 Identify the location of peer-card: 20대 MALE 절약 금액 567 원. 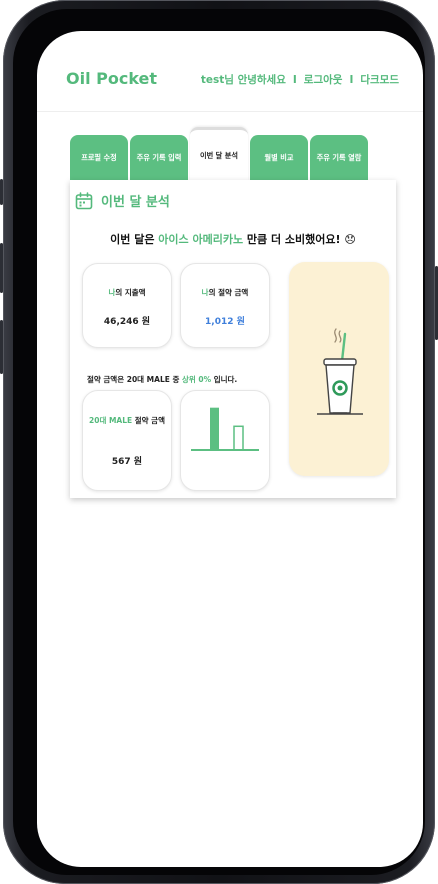
(127, 440).